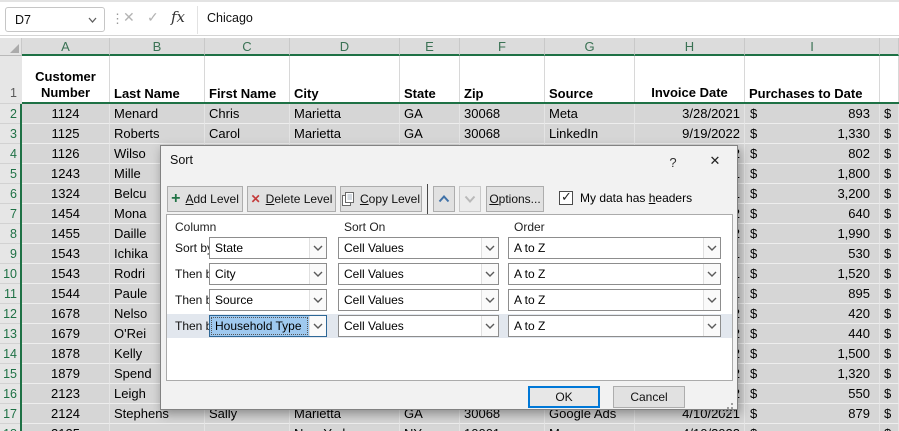 Image resolution: width=899 pixels, height=431 pixels. Describe the element at coordinates (66, 294) in the screenshot. I see `cell-customer-number: 1544` at that location.